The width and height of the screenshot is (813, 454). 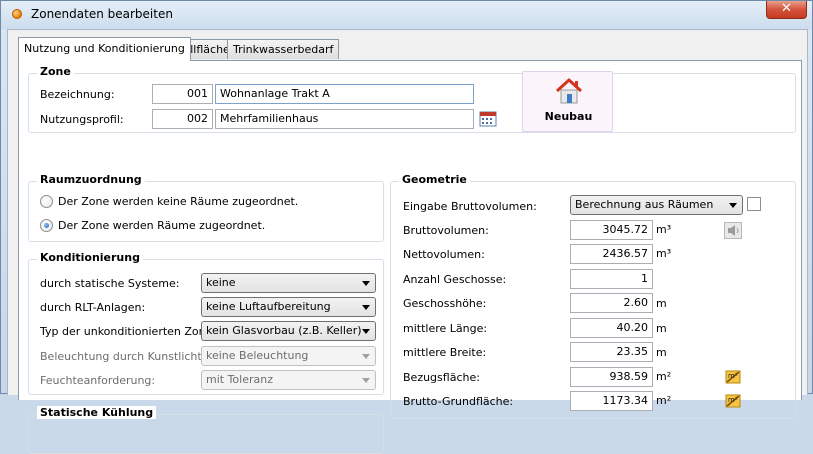 What do you see at coordinates (284, 330) in the screenshot?
I see `unkonditionierte-zone-value: kein Glasvorbau (z.B. Keller)` at bounding box center [284, 330].